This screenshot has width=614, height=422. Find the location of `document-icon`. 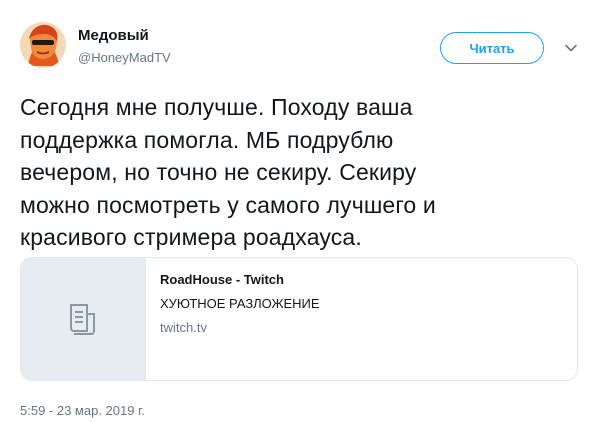

document-icon is located at coordinates (82, 319).